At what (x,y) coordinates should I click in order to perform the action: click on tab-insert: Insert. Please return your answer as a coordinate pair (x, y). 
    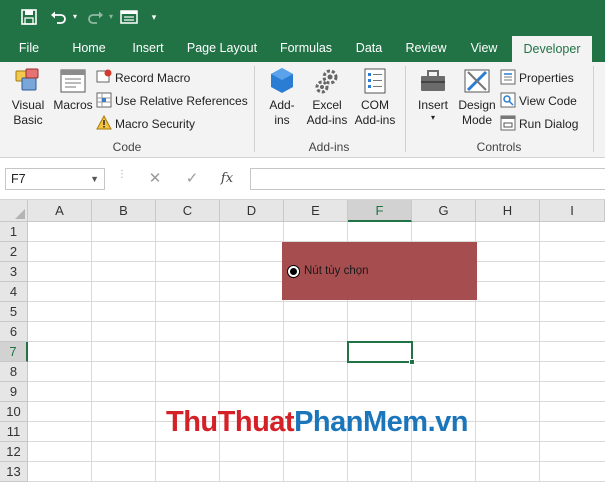
    Looking at the image, I should click on (148, 48).